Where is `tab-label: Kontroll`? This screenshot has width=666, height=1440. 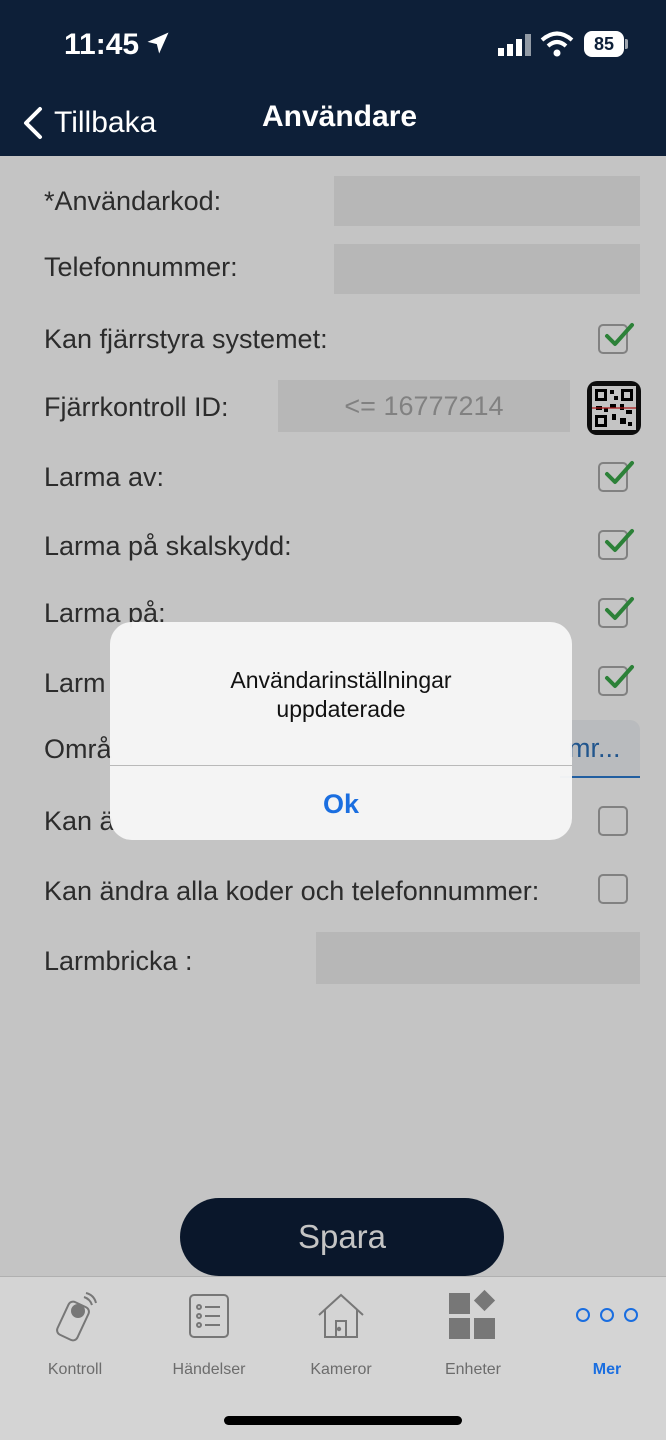
tab-label: Kontroll is located at coordinates (75, 1369).